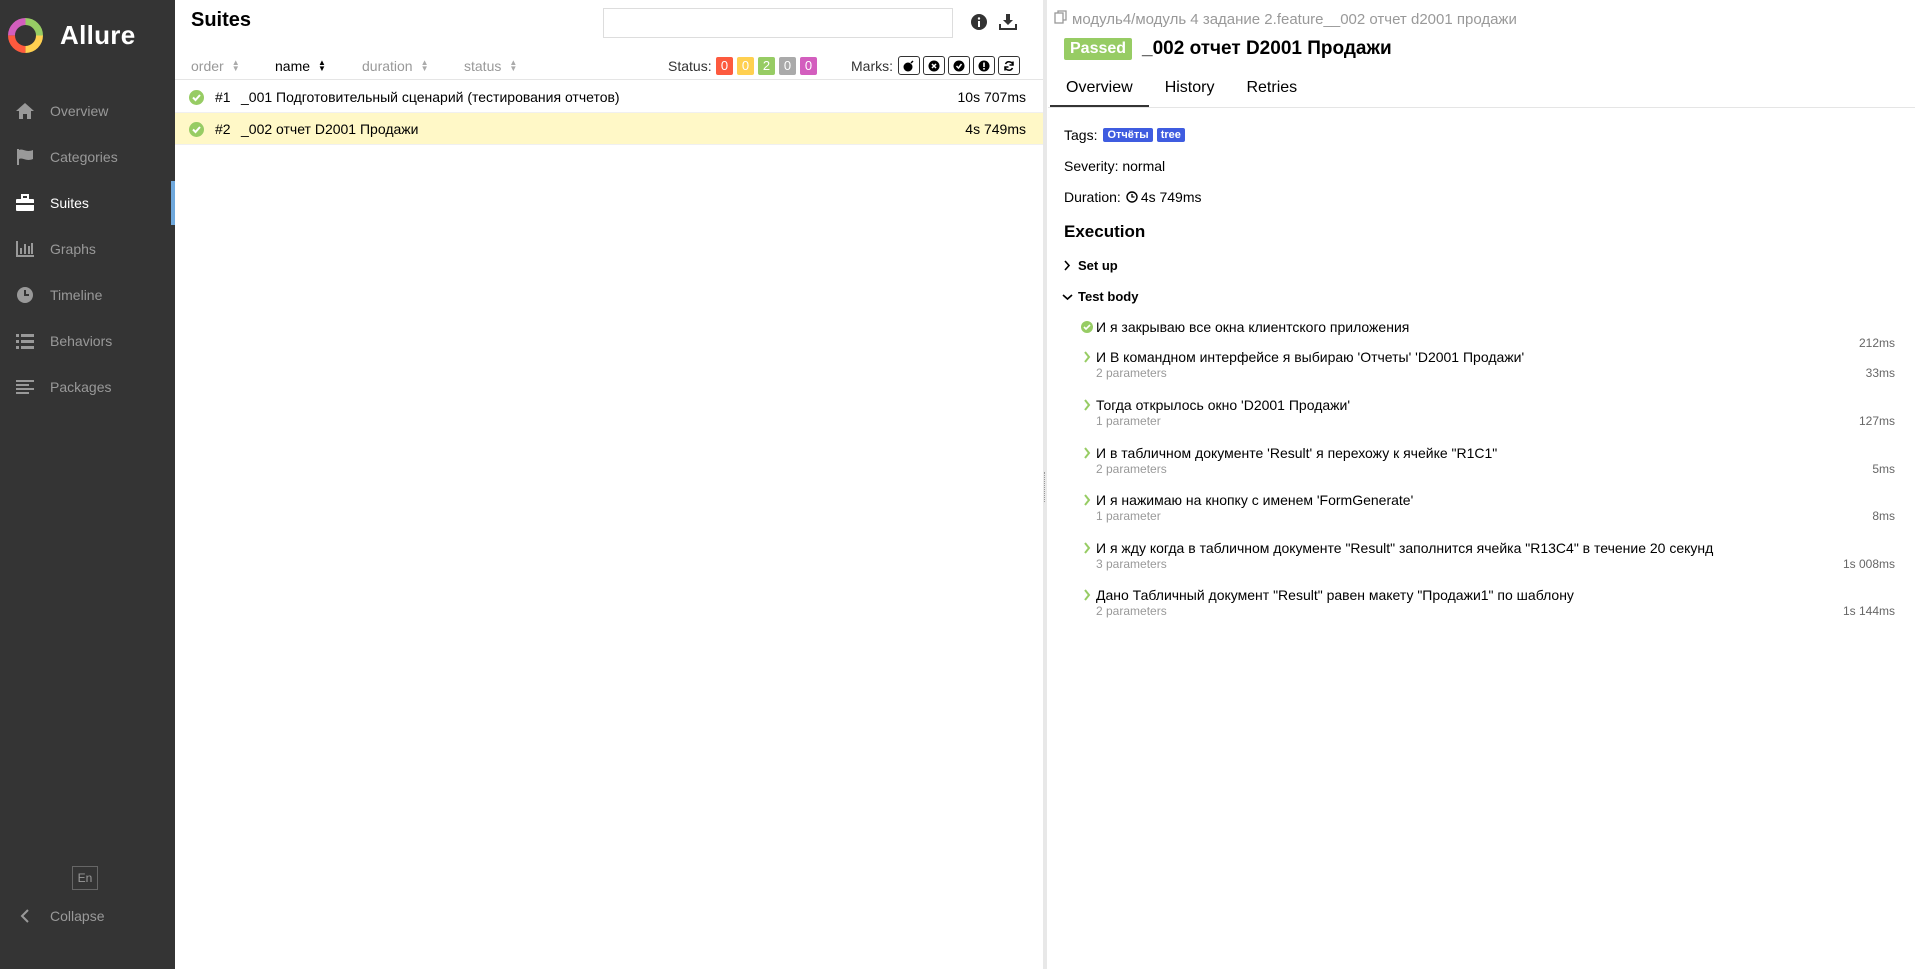  What do you see at coordinates (1045, 487) in the screenshot?
I see `resize-grip-icon` at bounding box center [1045, 487].